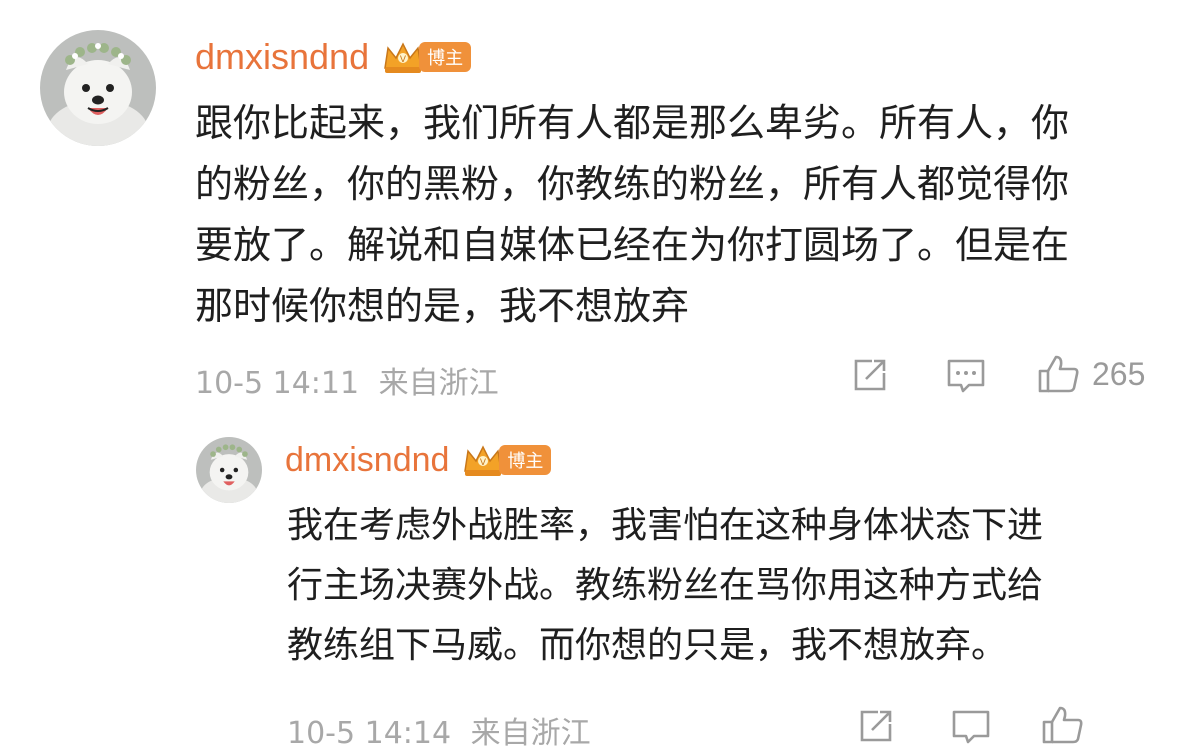 The height and width of the screenshot is (752, 1200). What do you see at coordinates (277, 383) in the screenshot?
I see `timestamp: 10-5 14:11` at bounding box center [277, 383].